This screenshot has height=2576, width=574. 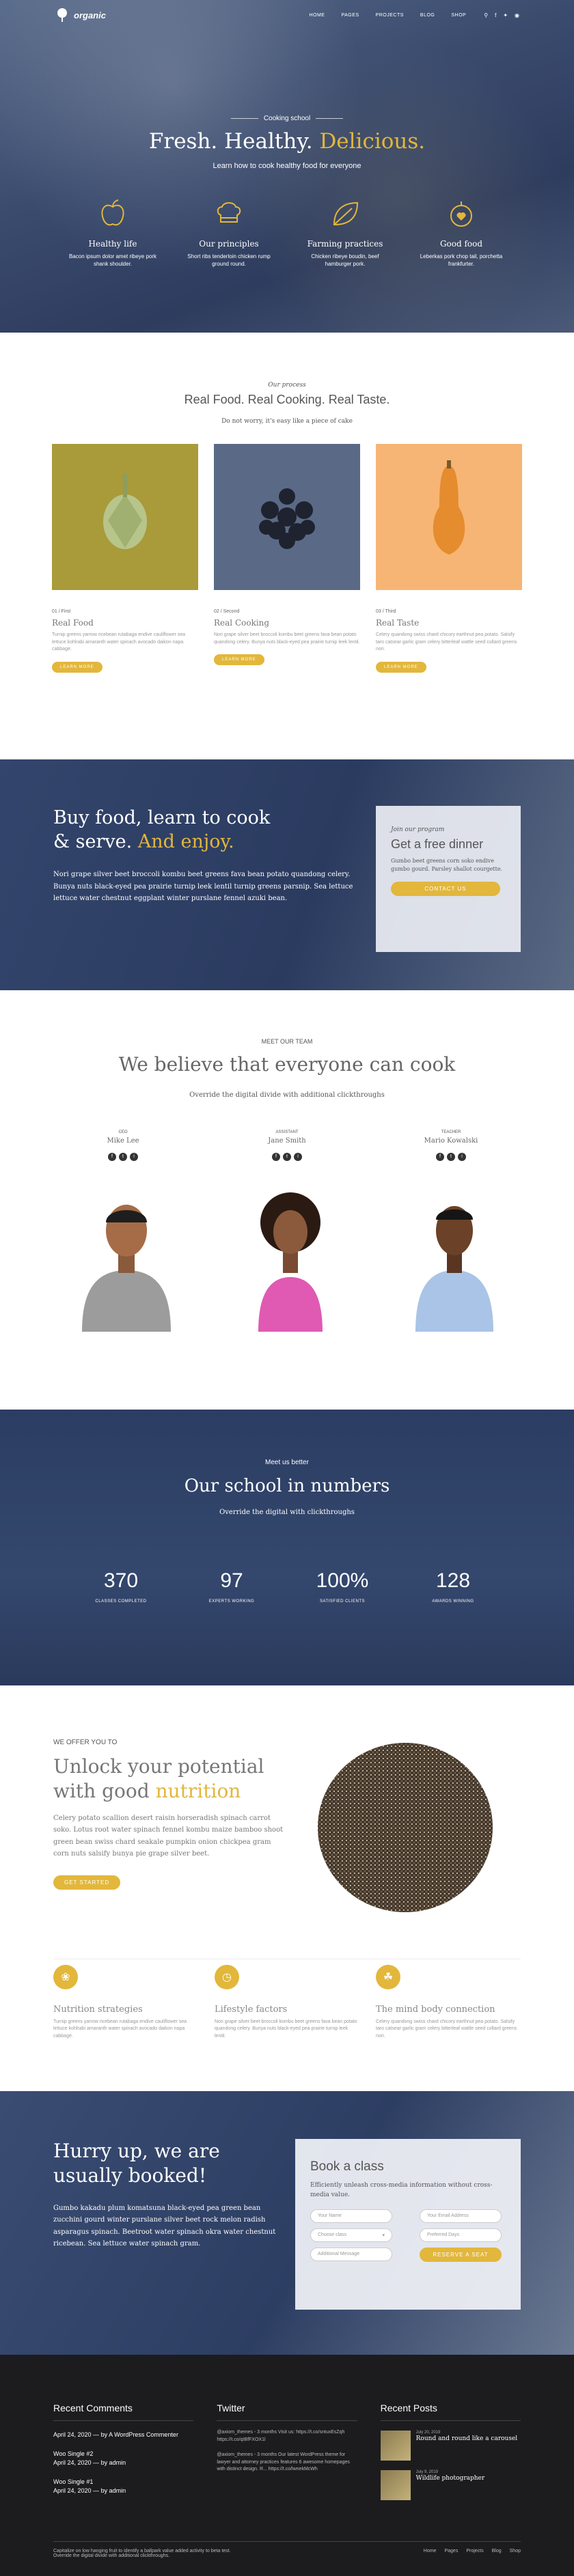 I want to click on card-title: Real Food, so click(x=73, y=623).